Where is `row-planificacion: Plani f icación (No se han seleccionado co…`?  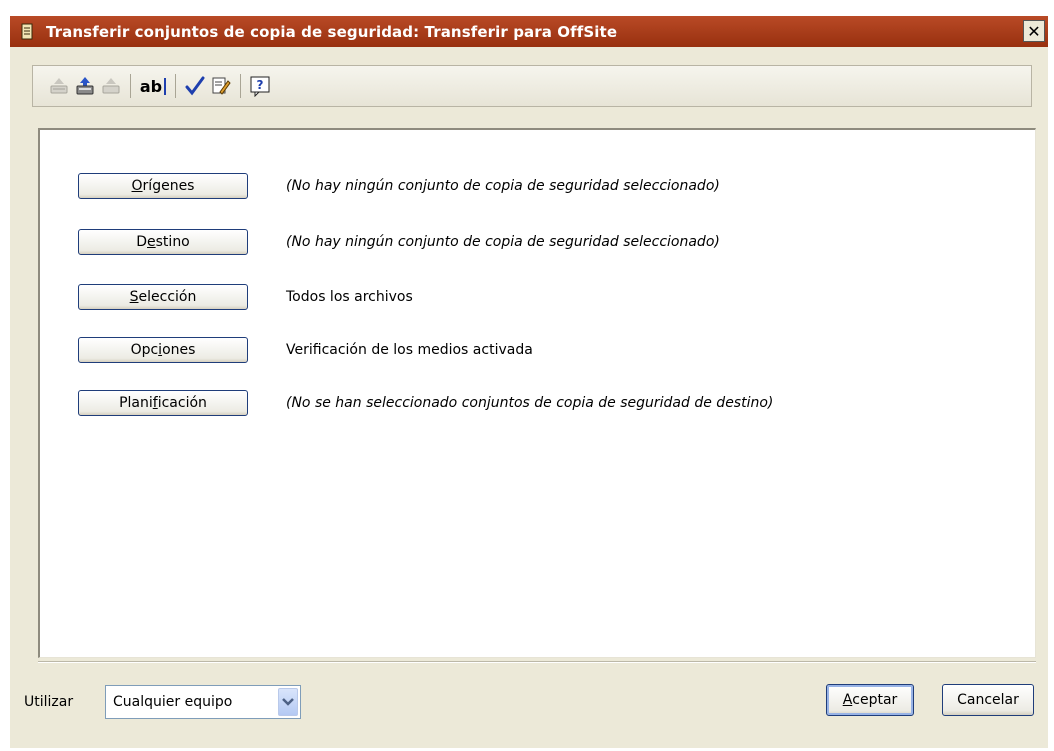
row-planificacion: Plani f icación (No se han seleccionado co… is located at coordinates (425, 403).